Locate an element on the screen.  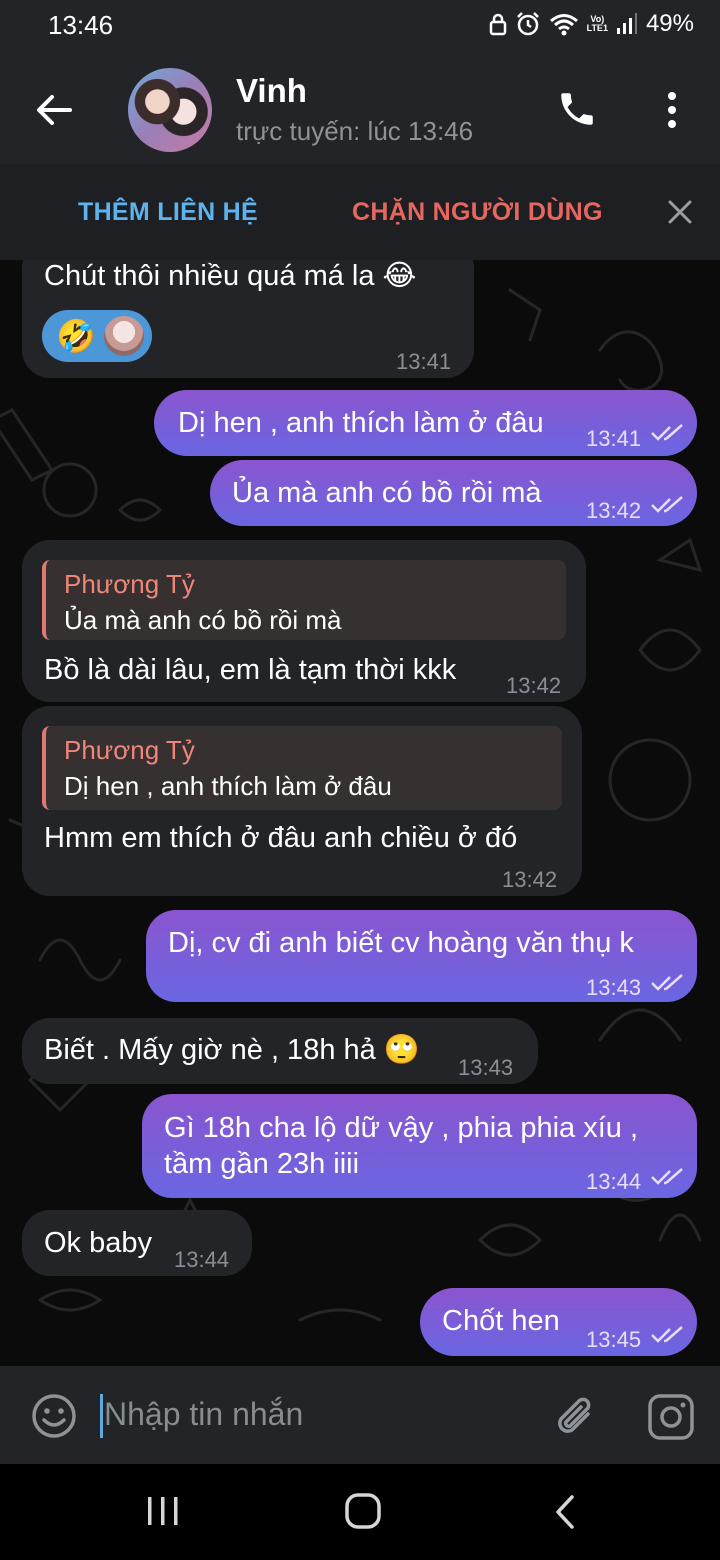
message-bubble-outgoing: Dị hen , anh thích làm ở đâu 13:41 is located at coordinates (425, 423).